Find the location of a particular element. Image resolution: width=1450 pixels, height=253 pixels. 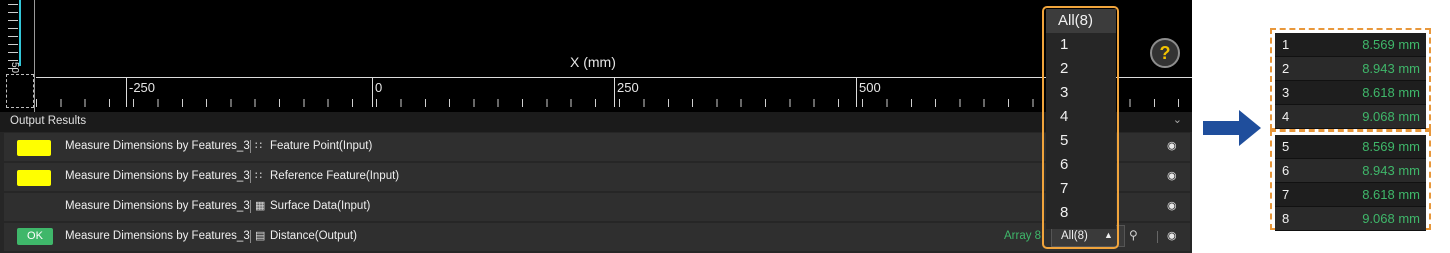

vertical-axis: 50 is located at coordinates (19, 56).